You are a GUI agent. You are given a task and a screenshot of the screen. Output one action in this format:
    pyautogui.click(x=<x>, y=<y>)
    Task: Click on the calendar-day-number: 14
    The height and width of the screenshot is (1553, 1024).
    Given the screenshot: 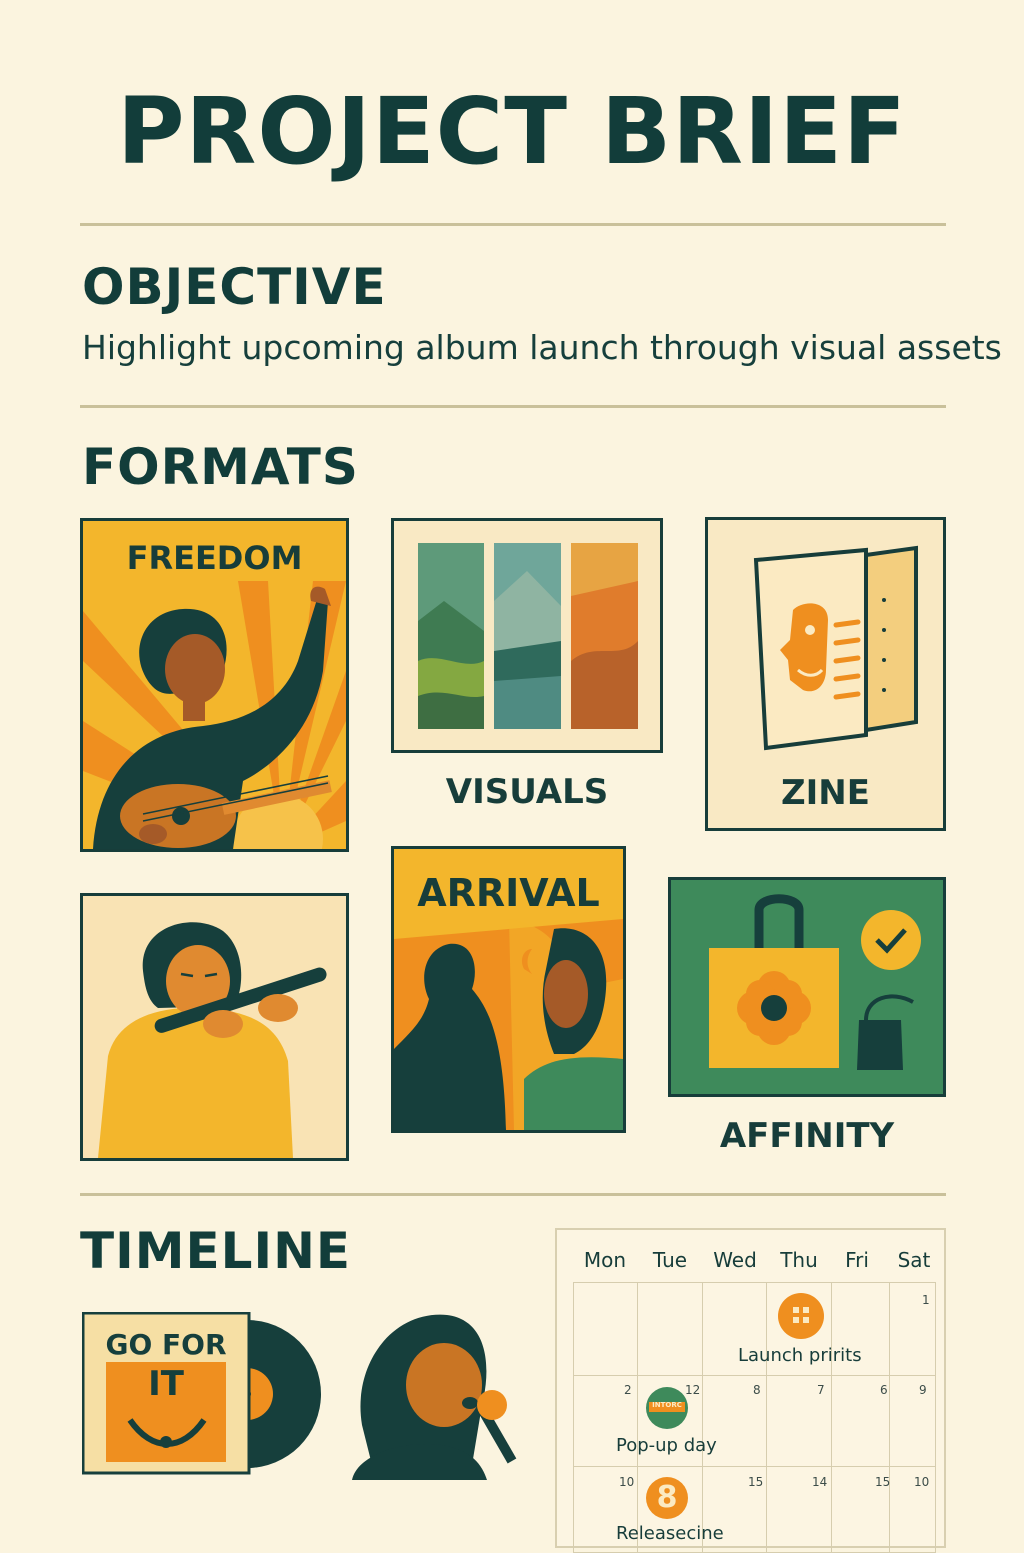 What is the action you would take?
    pyautogui.click(x=820, y=1482)
    